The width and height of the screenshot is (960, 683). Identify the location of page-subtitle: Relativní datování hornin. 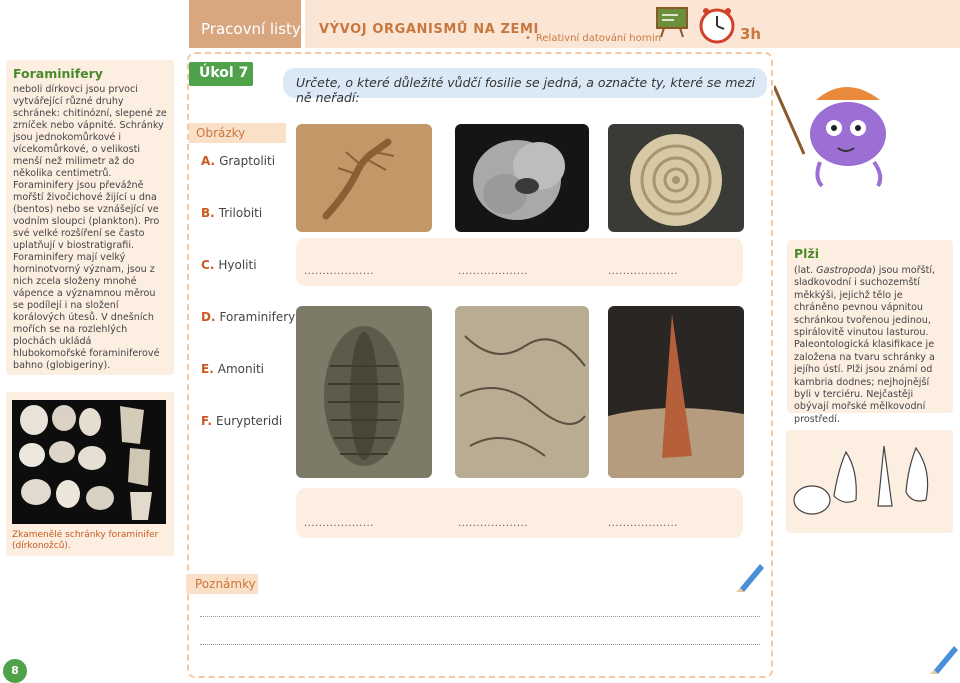
(593, 38).